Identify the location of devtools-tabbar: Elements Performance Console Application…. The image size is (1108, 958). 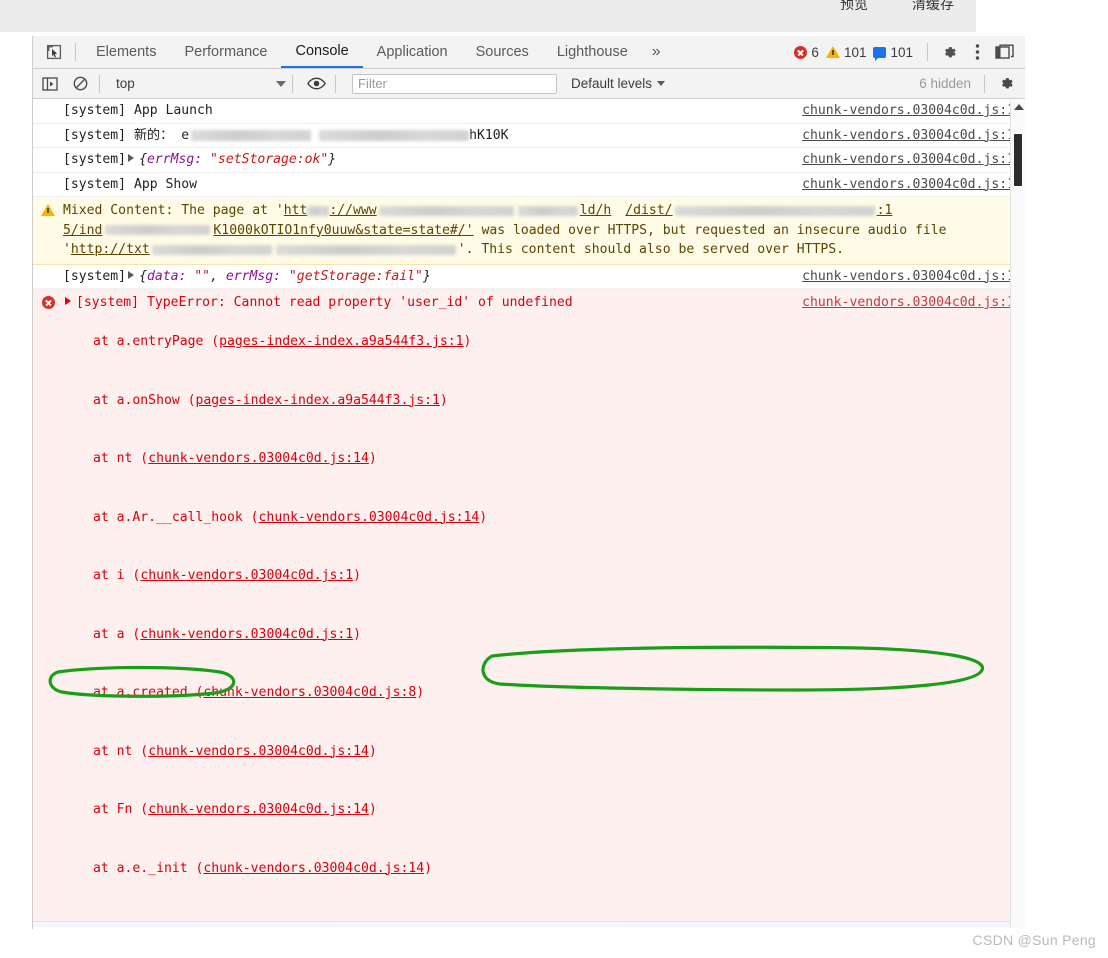
(529, 52).